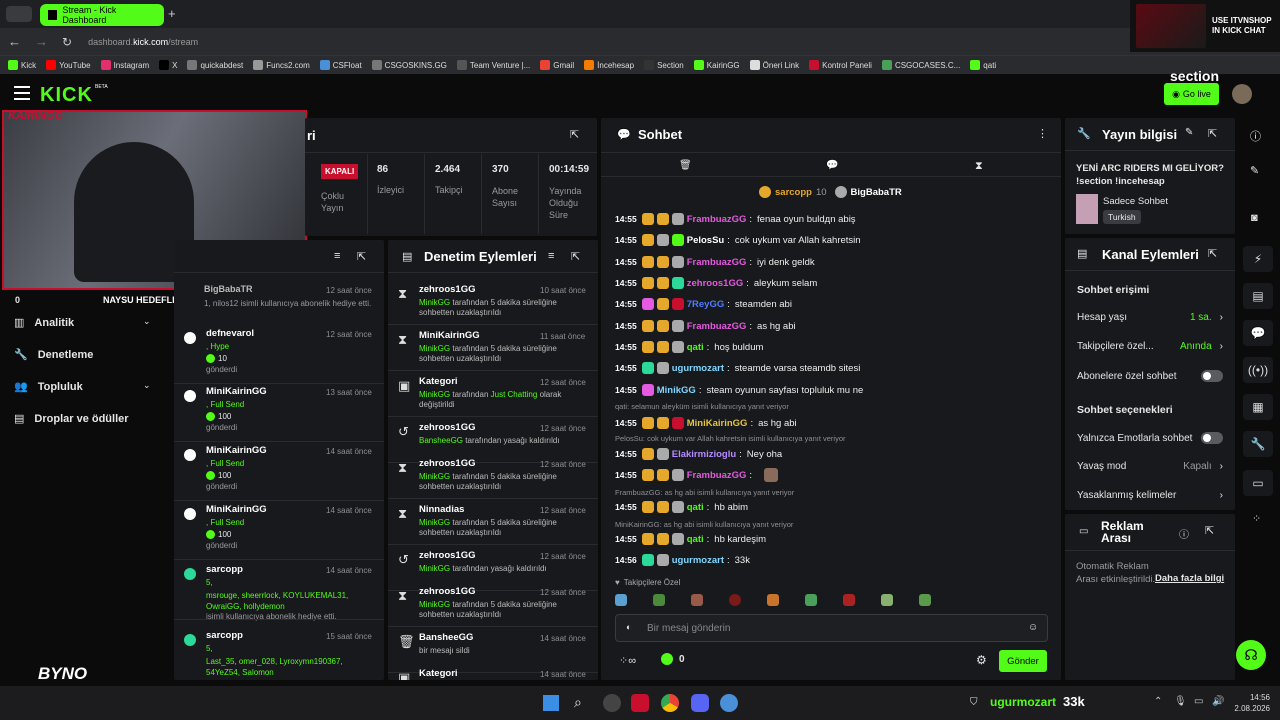 Image resolution: width=1280 pixels, height=720 pixels. I want to click on tray-chevron-icon: ⌃, so click(1158, 701).